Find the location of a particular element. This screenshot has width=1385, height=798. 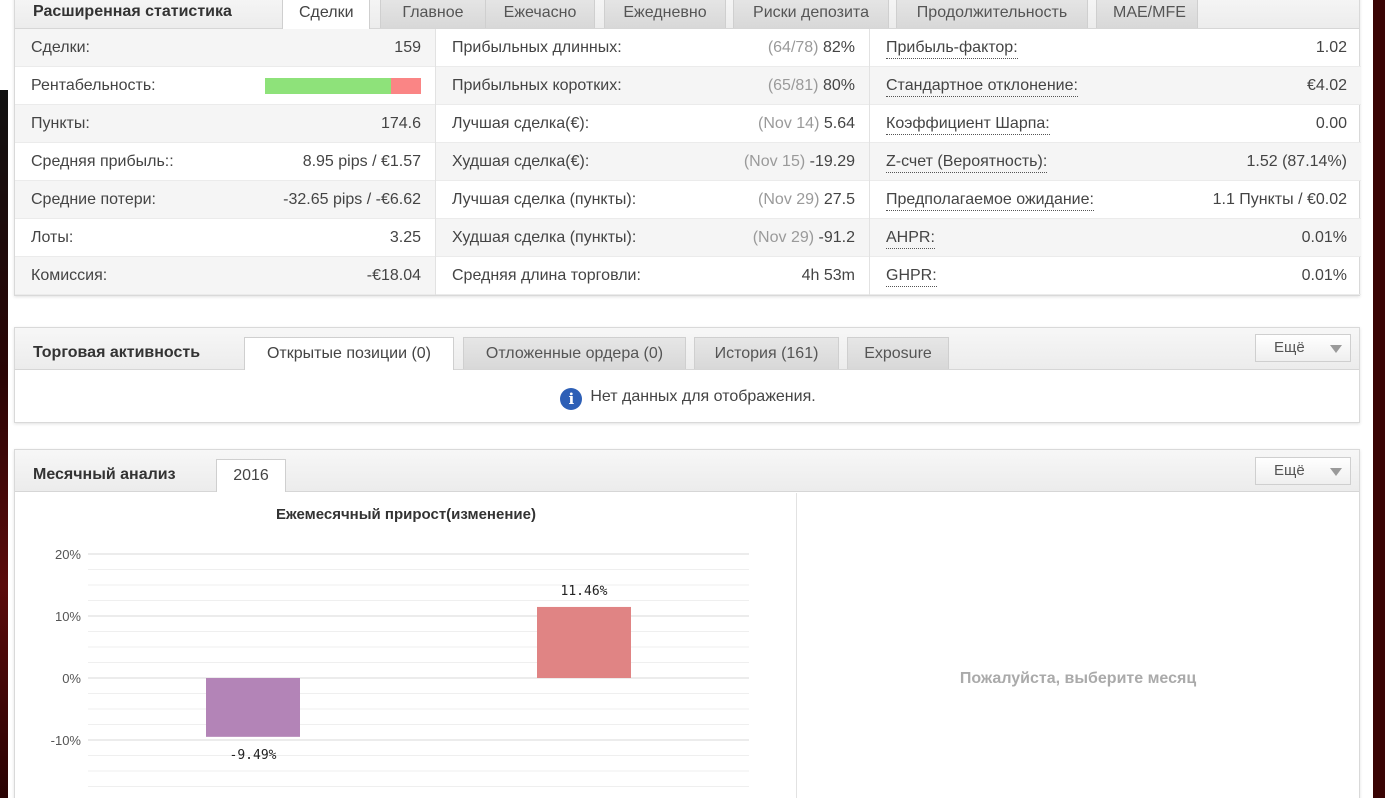

stat-label: Средняя длина торговли: is located at coordinates (546, 275).